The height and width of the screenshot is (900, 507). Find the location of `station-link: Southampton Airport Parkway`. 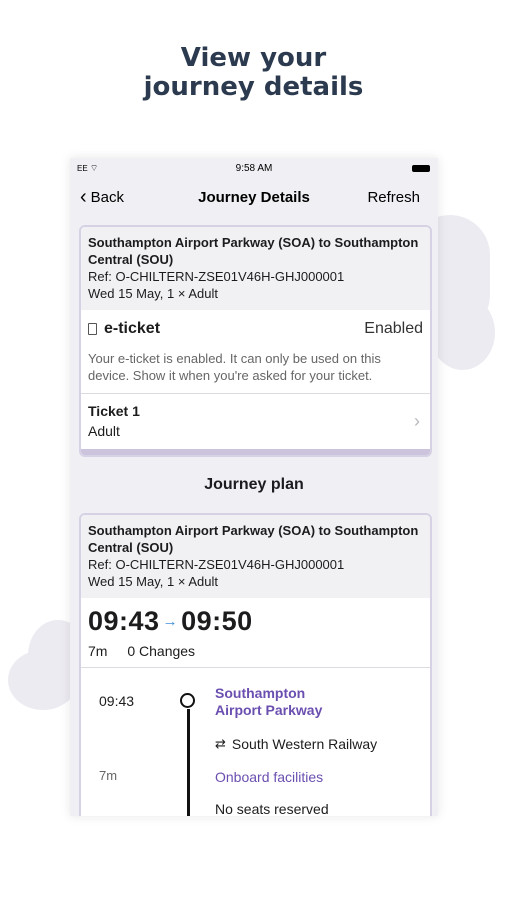

station-link: Southampton Airport Parkway is located at coordinates (280, 702).